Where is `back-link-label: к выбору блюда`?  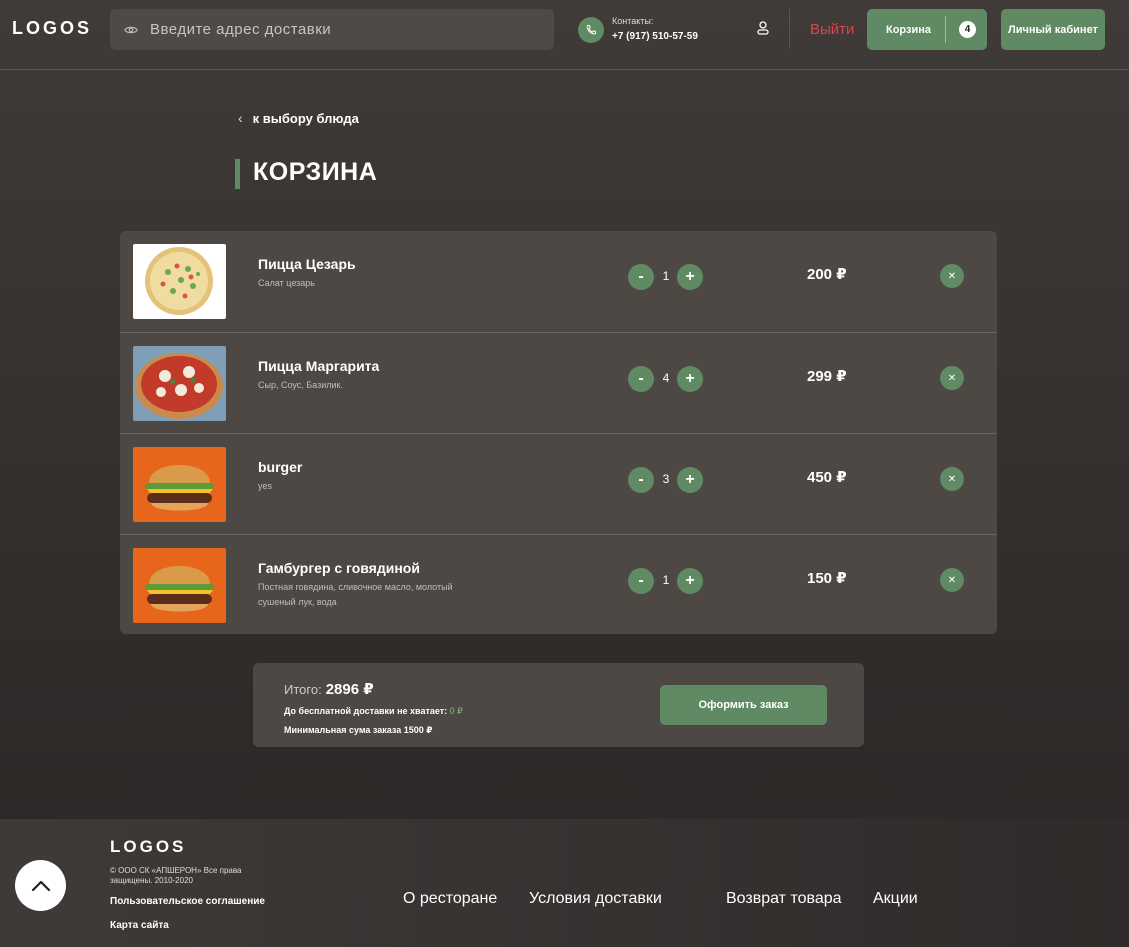 back-link-label: к выбору блюда is located at coordinates (305, 118).